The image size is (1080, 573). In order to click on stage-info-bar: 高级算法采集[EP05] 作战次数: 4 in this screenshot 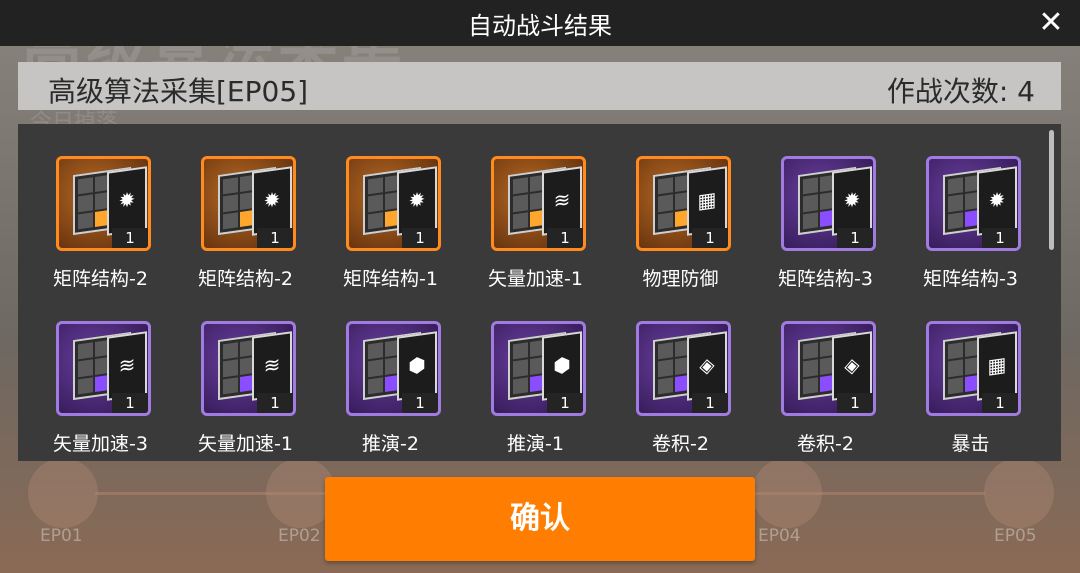, I will do `click(539, 86)`.